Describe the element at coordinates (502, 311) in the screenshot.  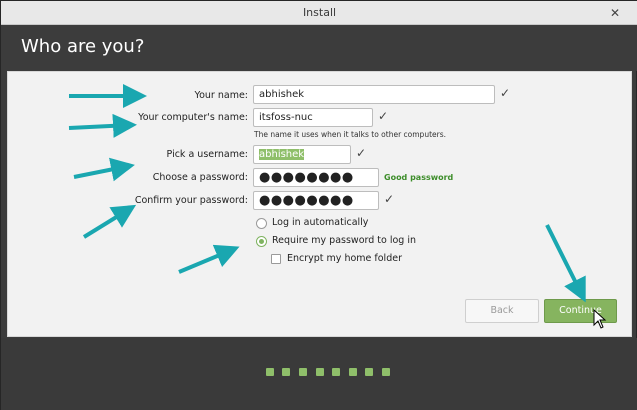
I see `back-button: Back` at that location.